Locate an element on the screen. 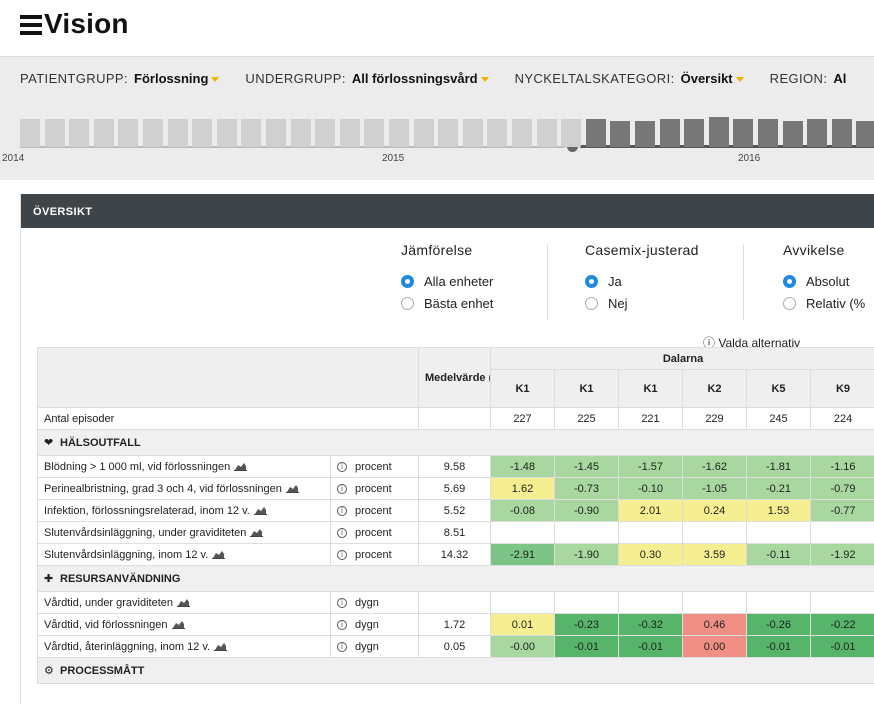 The width and height of the screenshot is (874, 704). timeline-slider is located at coordinates (447, 132).